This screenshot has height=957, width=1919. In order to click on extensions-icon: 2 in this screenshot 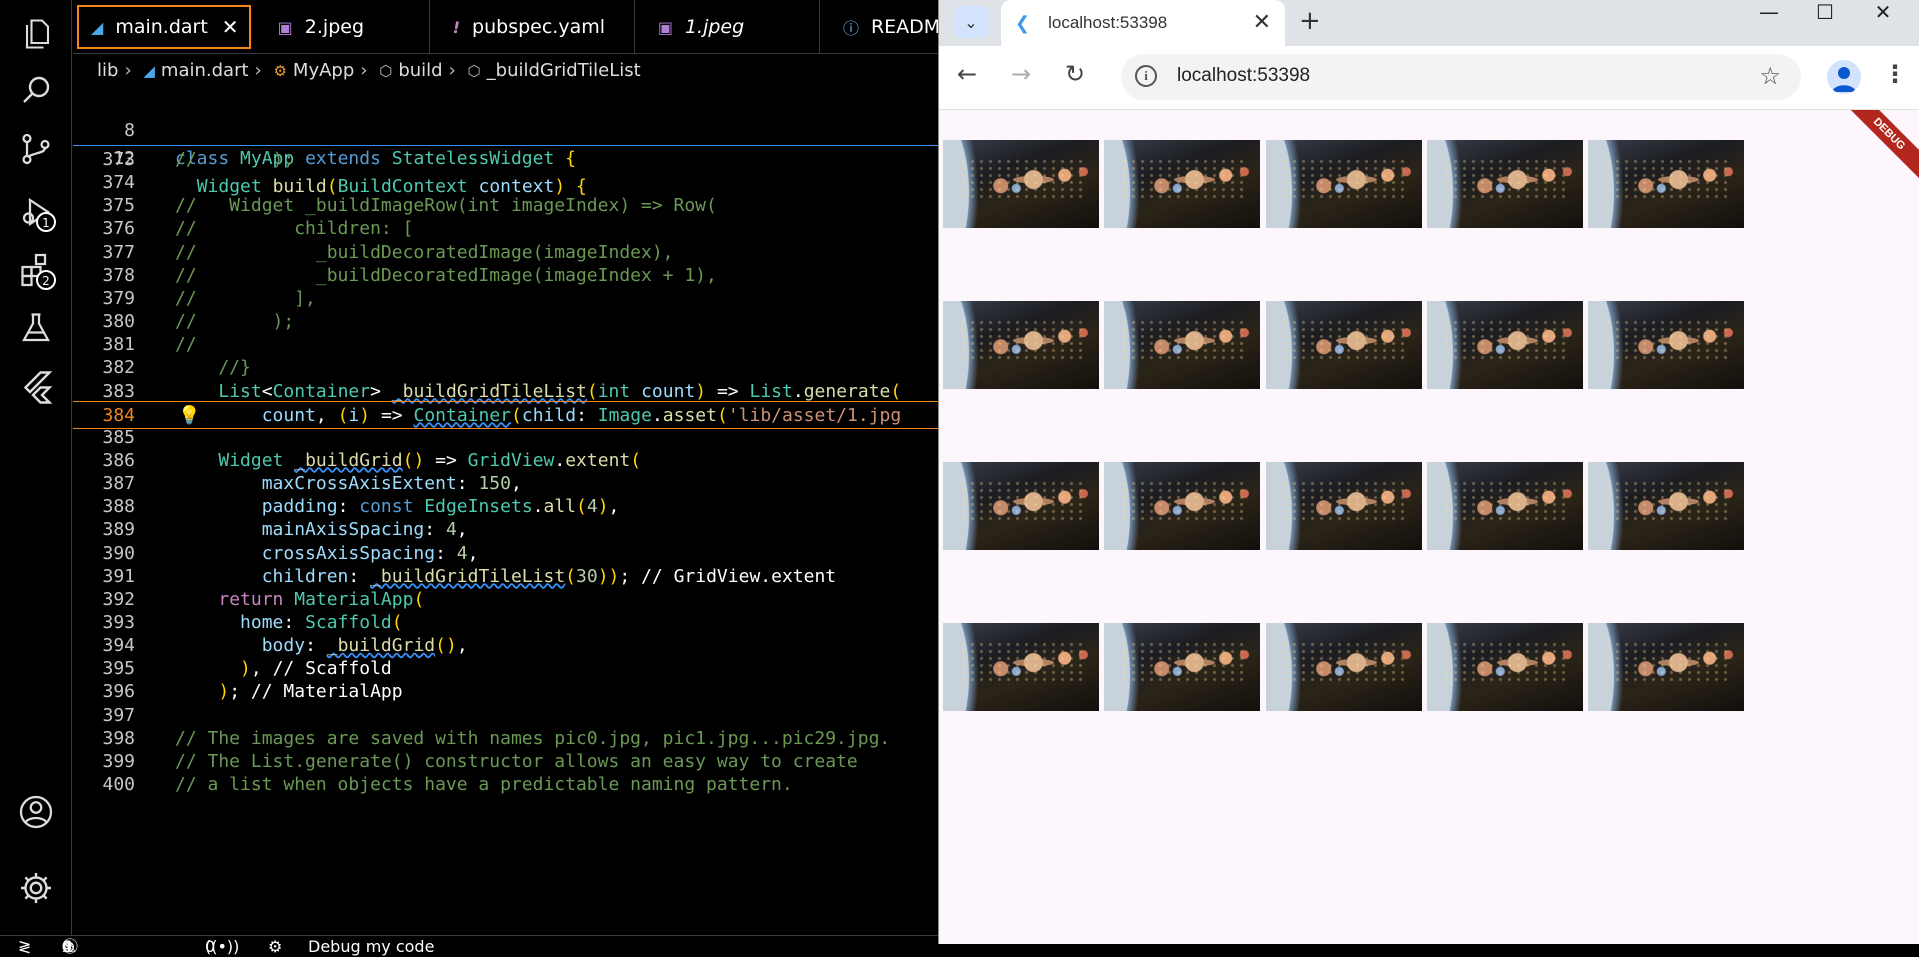, I will do `click(36, 270)`.